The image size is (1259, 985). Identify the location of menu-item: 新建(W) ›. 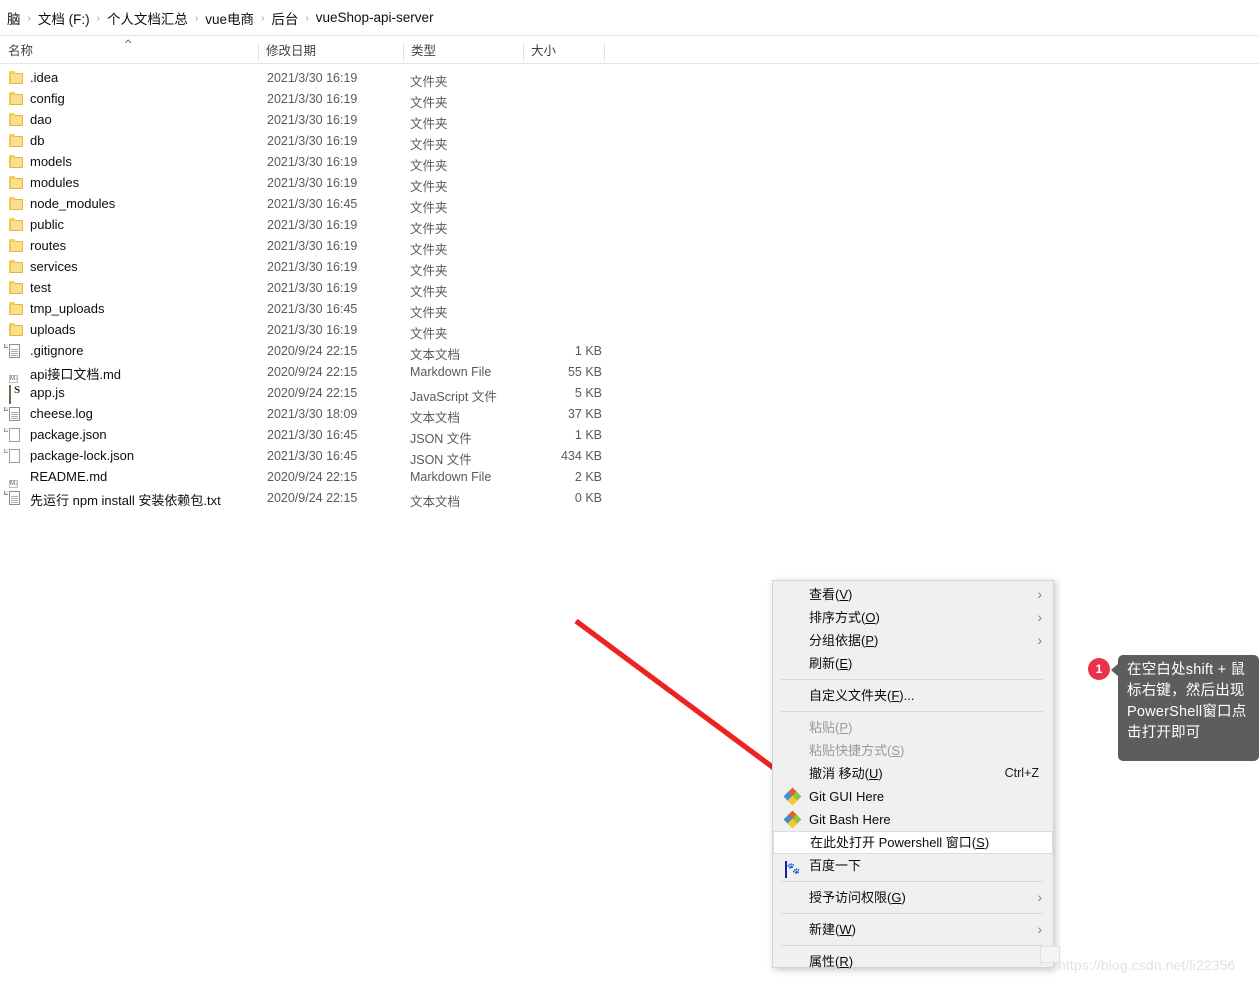
(913, 929).